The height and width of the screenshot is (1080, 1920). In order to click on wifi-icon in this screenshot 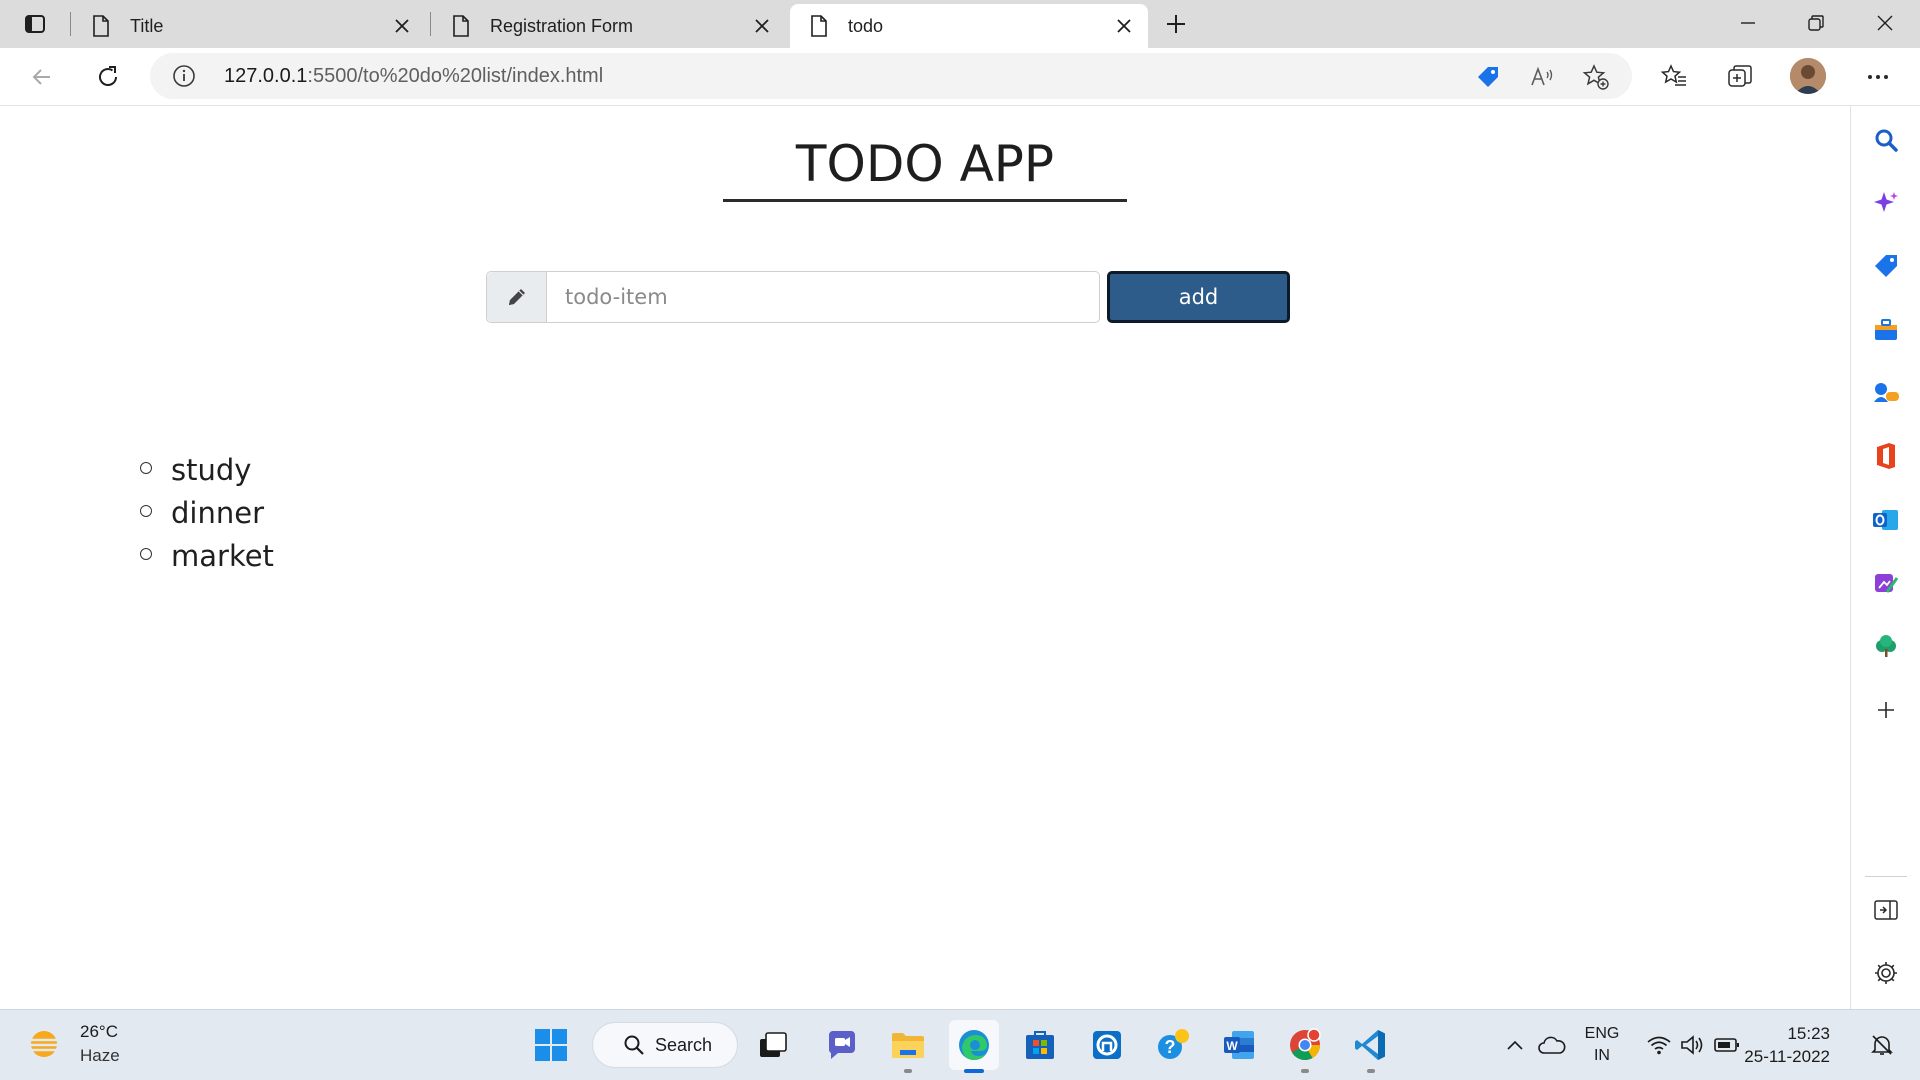, I will do `click(1659, 1045)`.